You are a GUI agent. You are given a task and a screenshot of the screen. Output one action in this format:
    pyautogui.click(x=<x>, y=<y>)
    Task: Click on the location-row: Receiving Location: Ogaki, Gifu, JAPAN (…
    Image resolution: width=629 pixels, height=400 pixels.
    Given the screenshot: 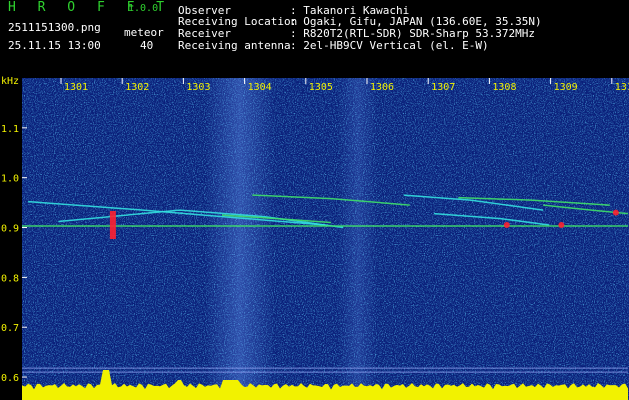 What is the action you would take?
    pyautogui.click(x=360, y=21)
    